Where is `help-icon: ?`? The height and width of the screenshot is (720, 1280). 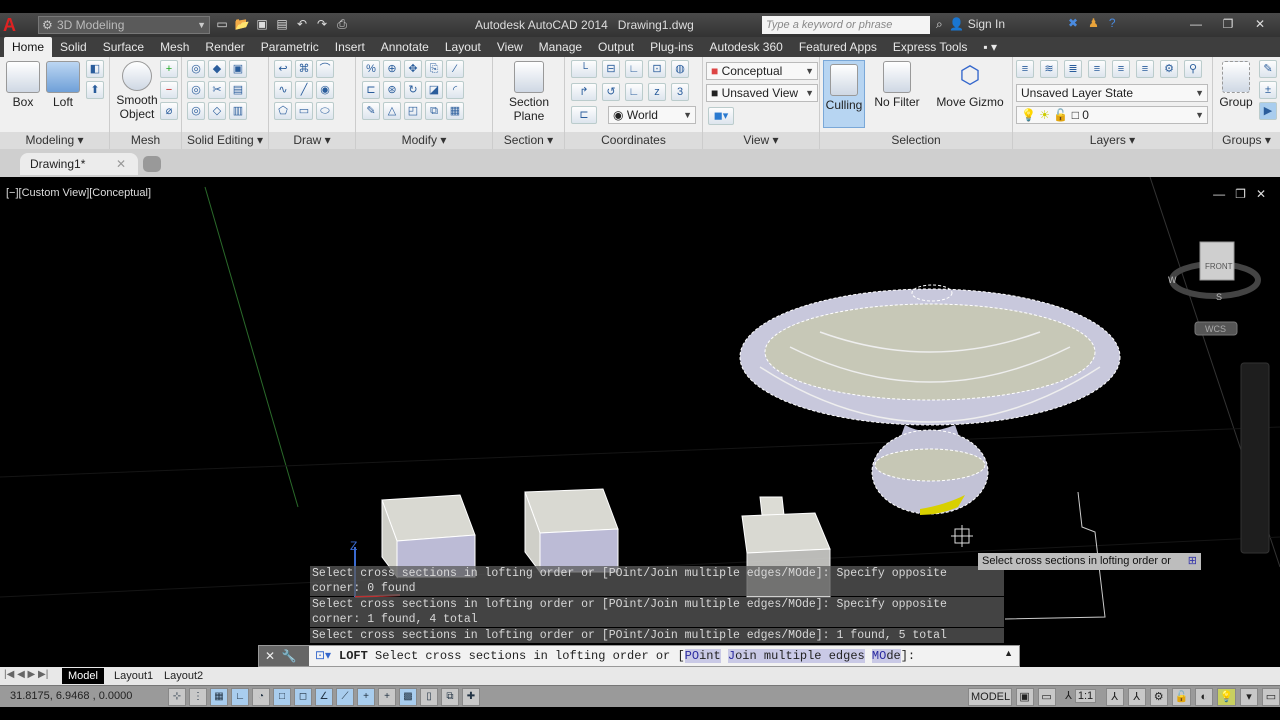
help-icon: ? is located at coordinates (1112, 23).